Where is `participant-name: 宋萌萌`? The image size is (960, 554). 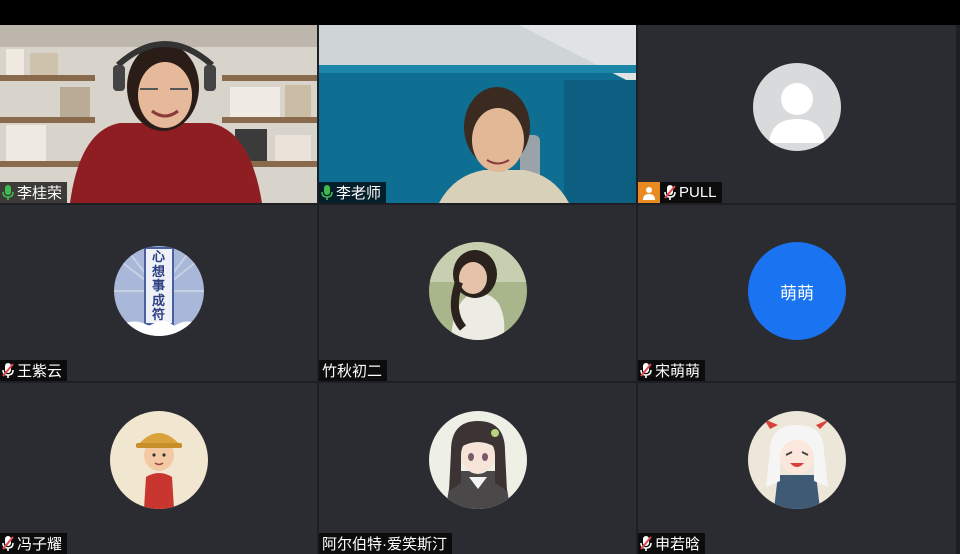 participant-name: 宋萌萌 is located at coordinates (678, 371).